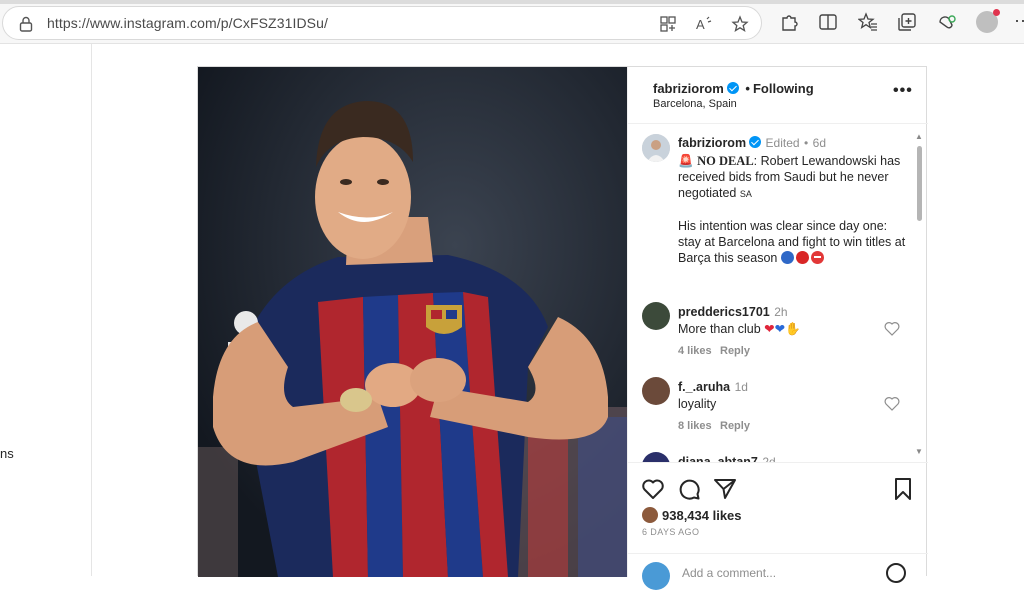 The width and height of the screenshot is (1024, 590). What do you see at coordinates (919, 451) in the screenshot?
I see `scroll-down-arrow-icon: ▼` at bounding box center [919, 451].